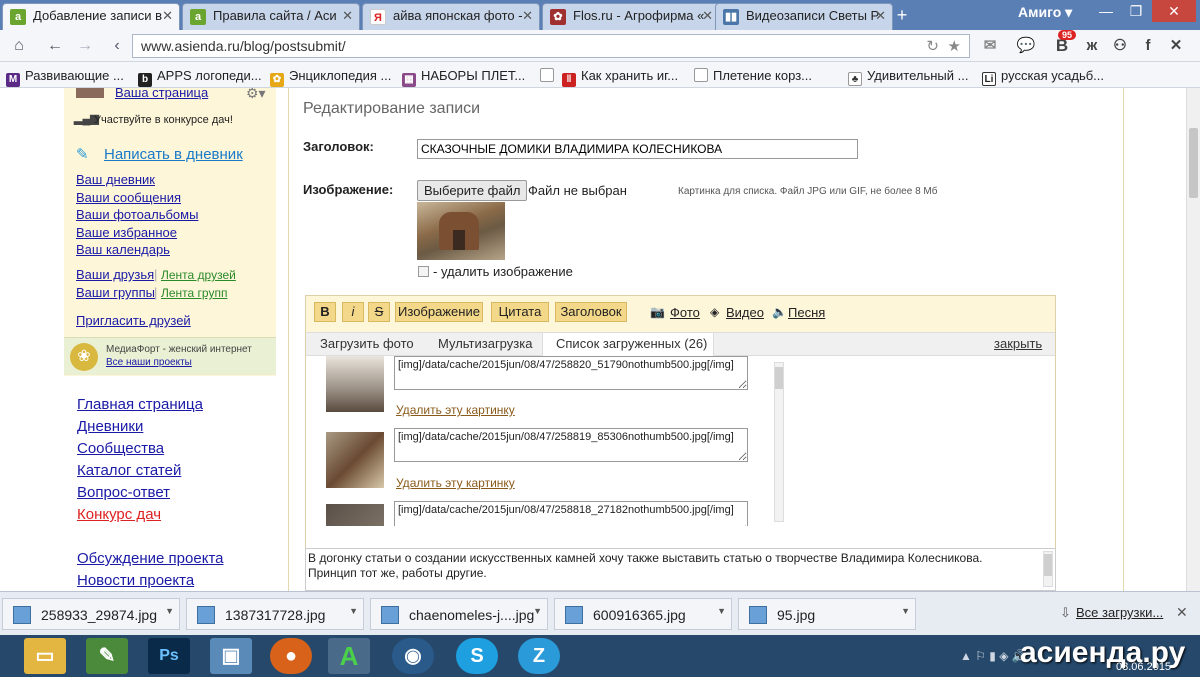  What do you see at coordinates (413, 656) in the screenshot?
I see `media-player-icon: ◉` at bounding box center [413, 656].